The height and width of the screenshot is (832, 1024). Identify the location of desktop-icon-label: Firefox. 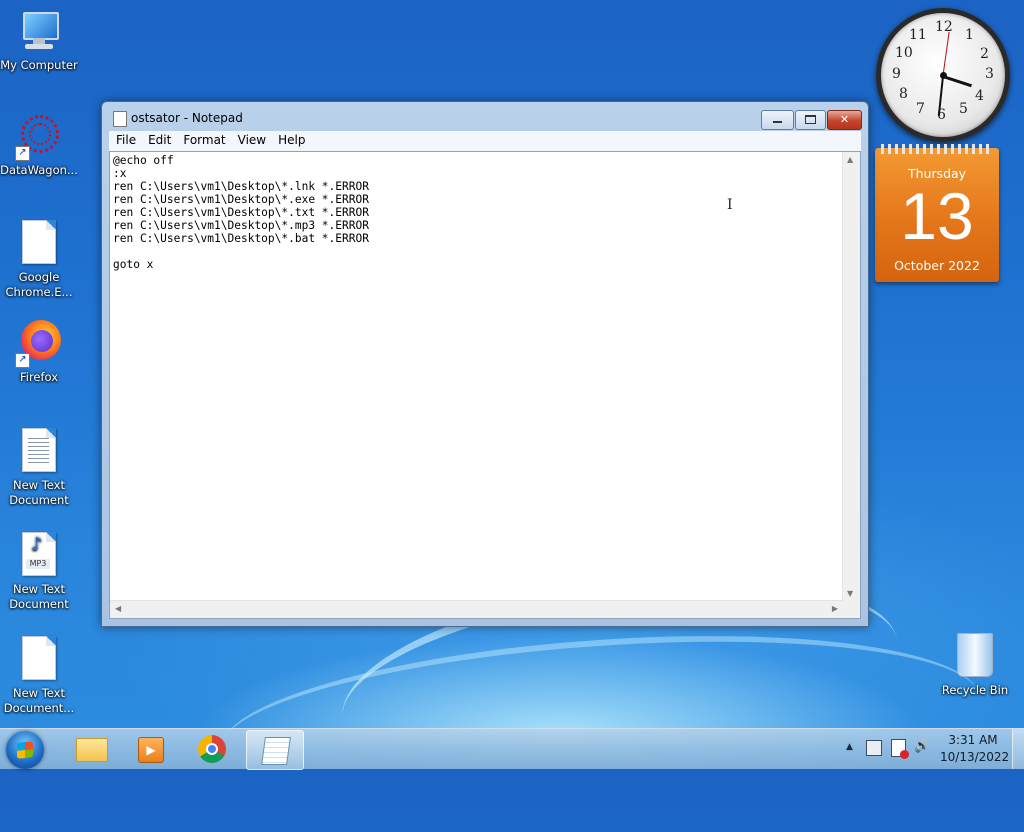
(39, 377).